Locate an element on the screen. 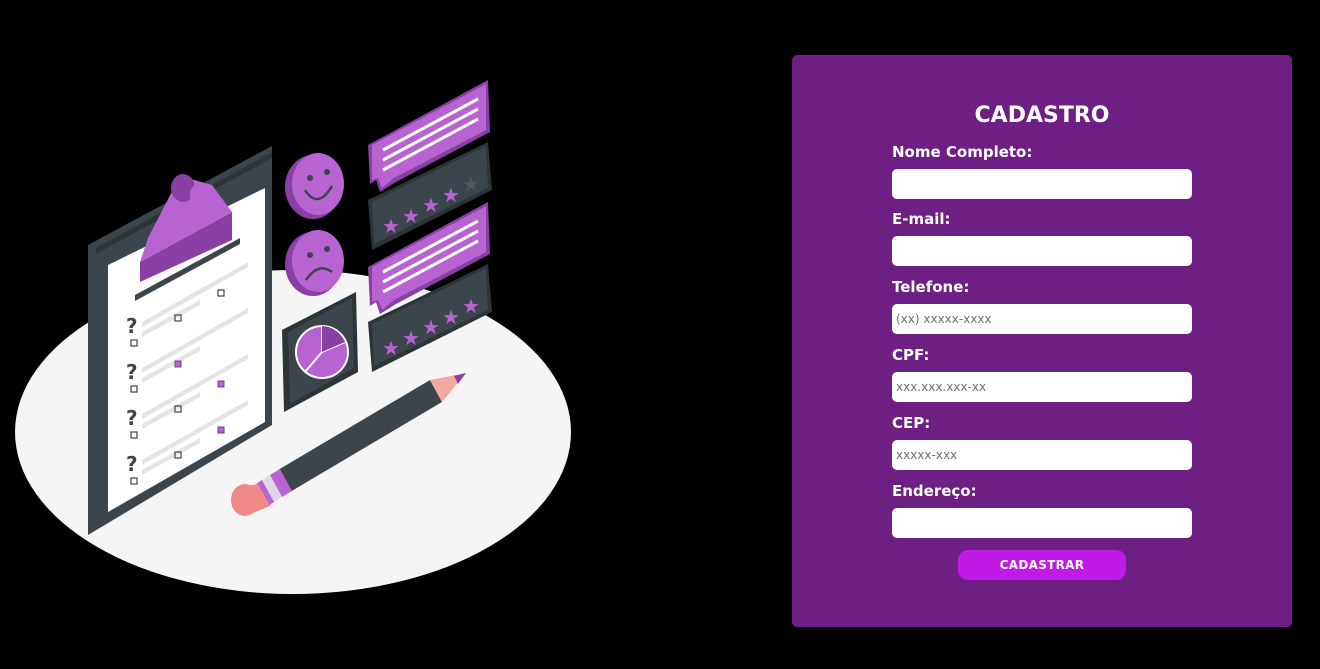  address-label: Endereço: is located at coordinates (934, 491).